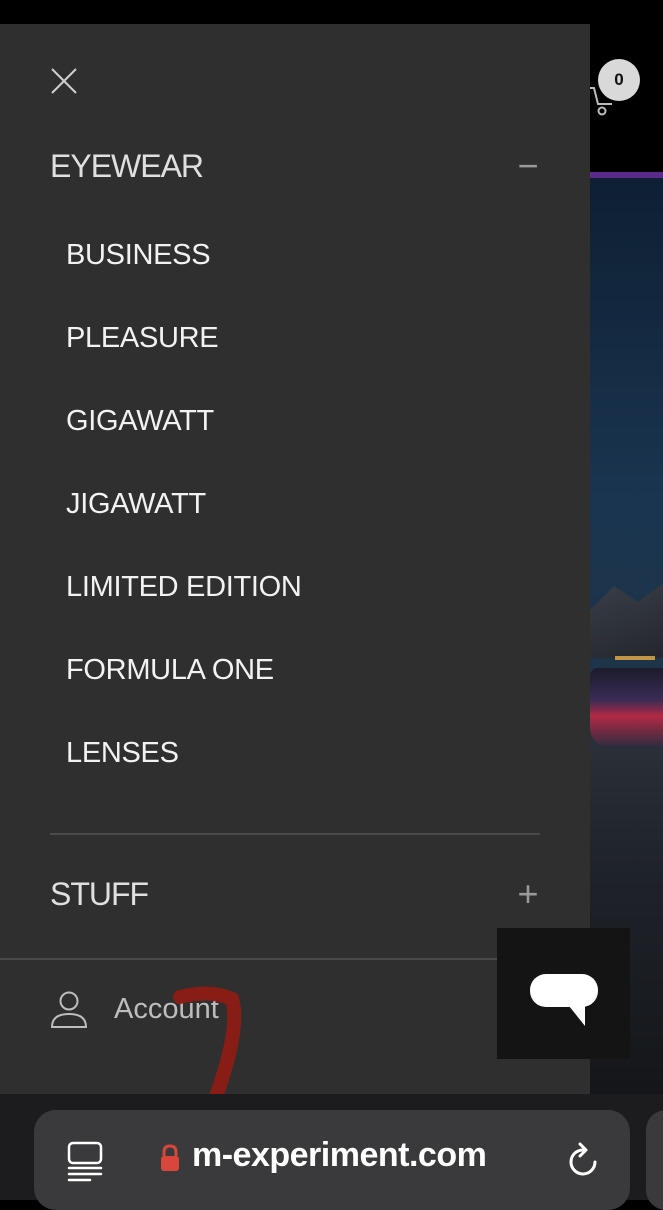 The width and height of the screenshot is (663, 1210). What do you see at coordinates (85, 1161) in the screenshot?
I see `tabs-icon` at bounding box center [85, 1161].